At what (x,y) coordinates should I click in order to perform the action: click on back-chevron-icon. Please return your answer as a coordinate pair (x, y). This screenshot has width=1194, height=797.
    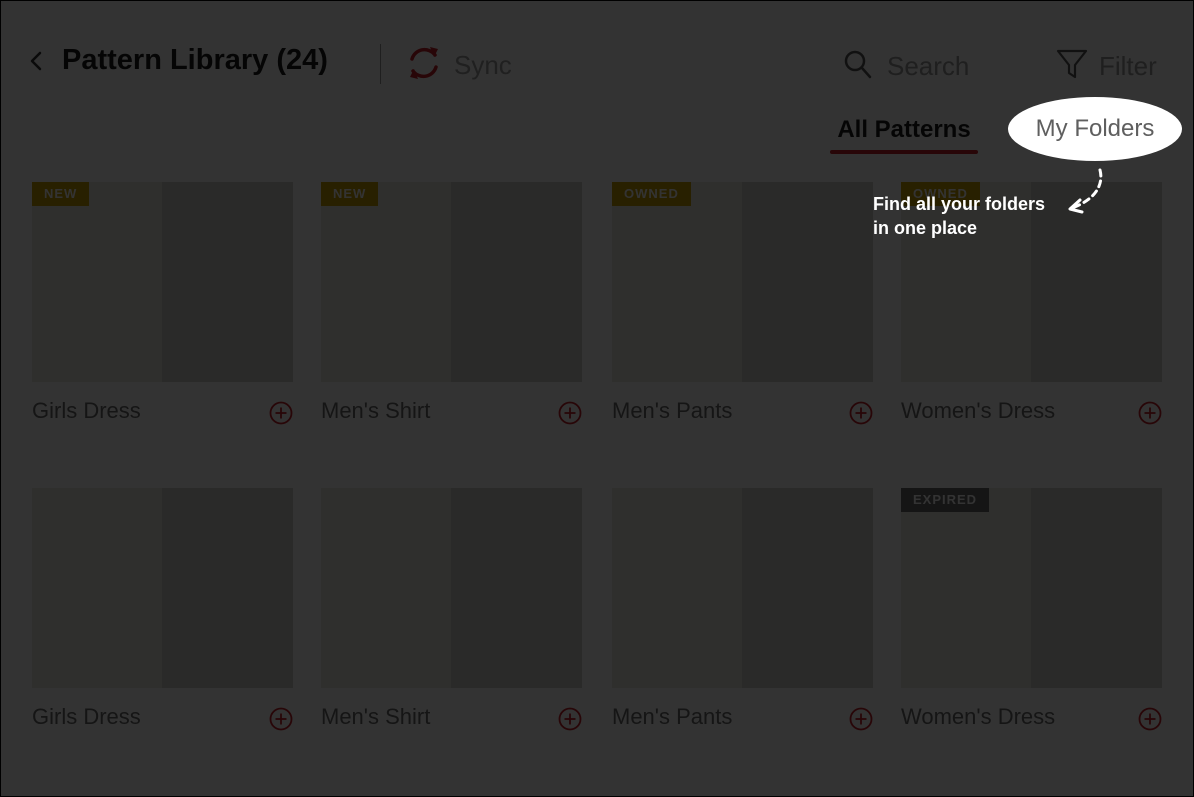
    Looking at the image, I should click on (37, 61).